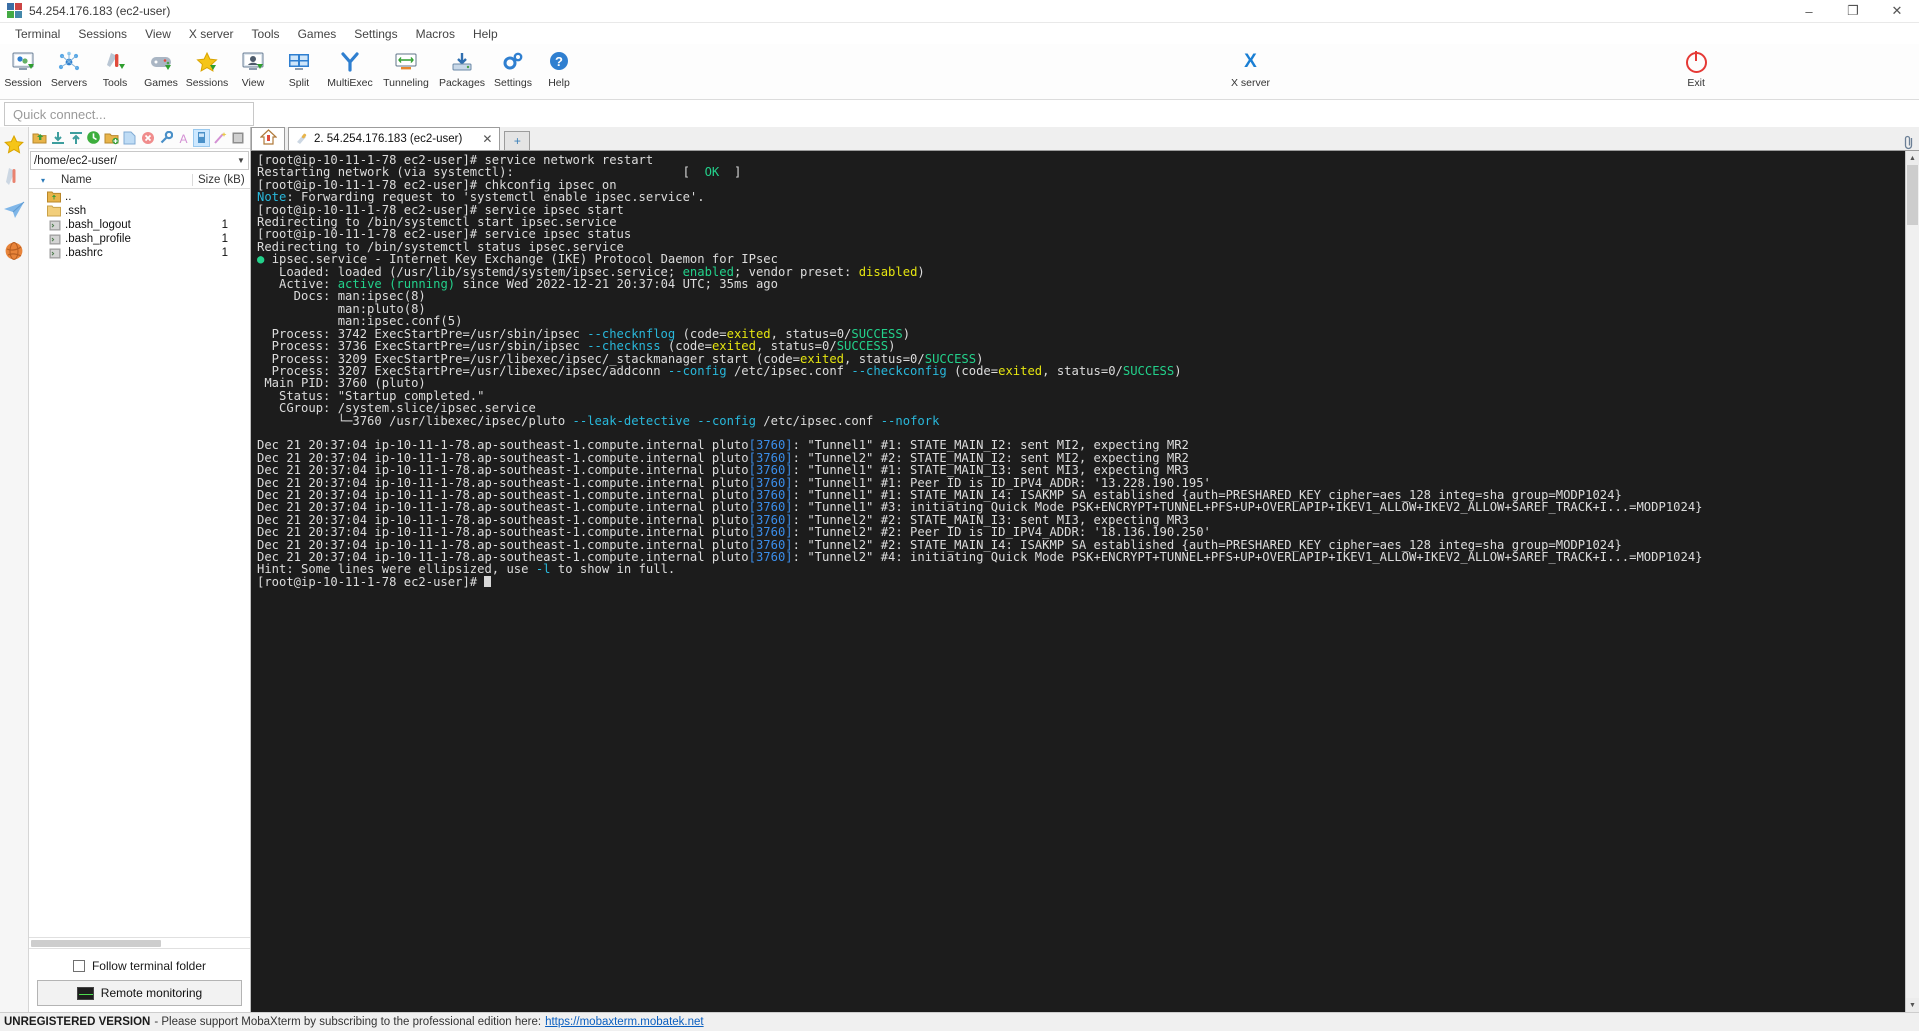 The image size is (1919, 1031). Describe the element at coordinates (221, 180) in the screenshot. I see `column-header-size: Size (kB)` at that location.